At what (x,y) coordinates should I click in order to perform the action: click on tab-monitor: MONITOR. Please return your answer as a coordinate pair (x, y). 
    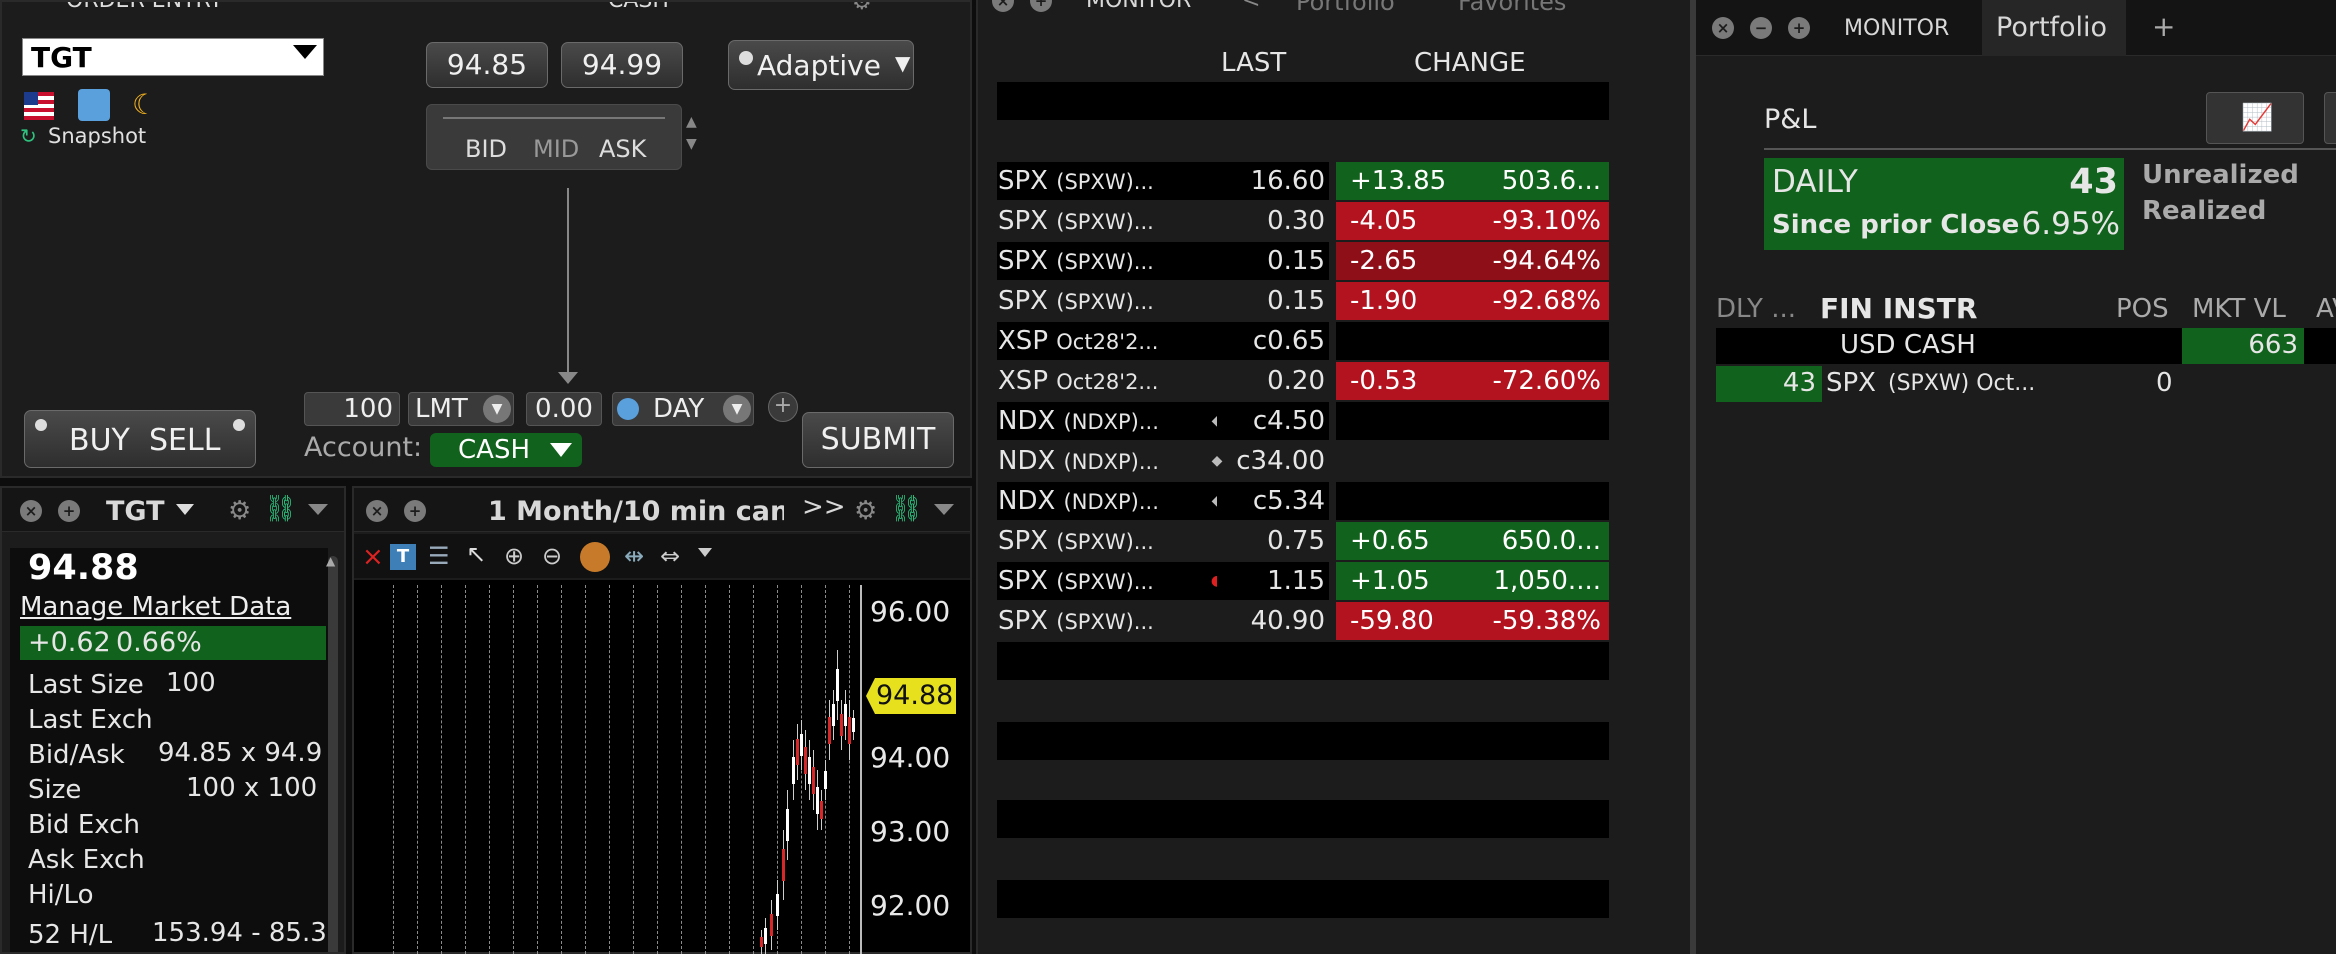
    Looking at the image, I should click on (1896, 28).